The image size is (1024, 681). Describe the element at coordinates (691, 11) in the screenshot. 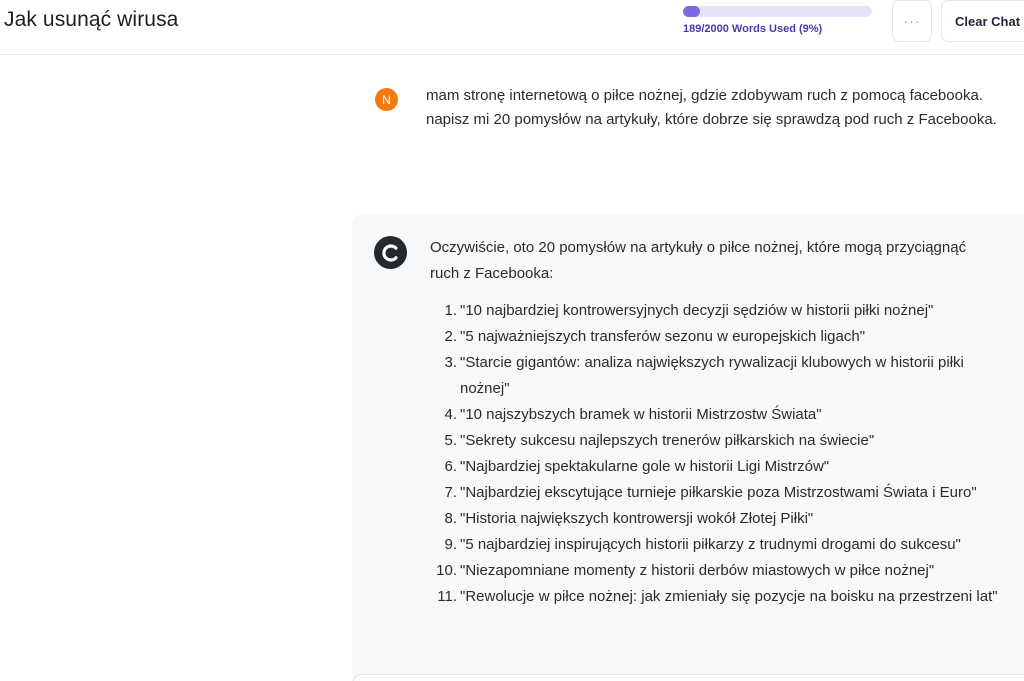

I see `usage-progress-fill` at that location.